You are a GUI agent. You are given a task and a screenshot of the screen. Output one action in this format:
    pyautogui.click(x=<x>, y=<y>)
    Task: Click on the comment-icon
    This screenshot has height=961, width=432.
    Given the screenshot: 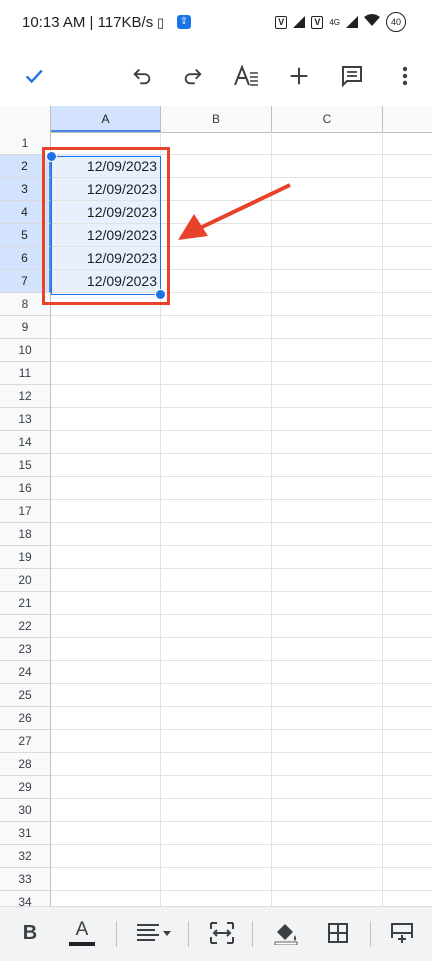 What is the action you would take?
    pyautogui.click(x=352, y=76)
    